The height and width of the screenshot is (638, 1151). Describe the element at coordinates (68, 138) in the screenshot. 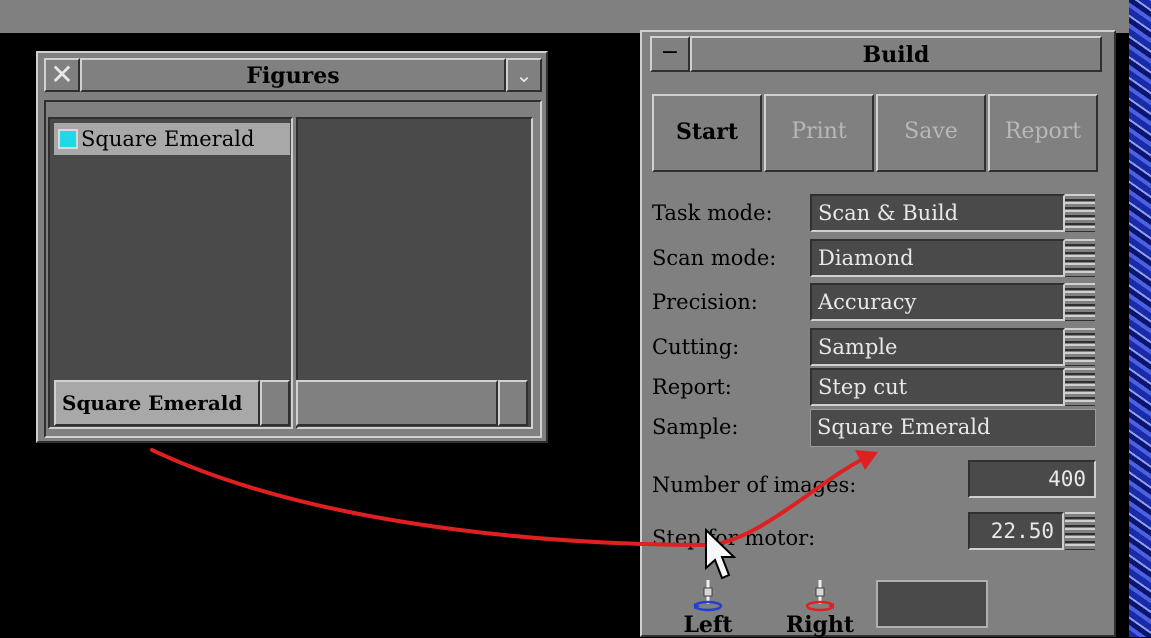

I see `color-swatch-icon` at that location.